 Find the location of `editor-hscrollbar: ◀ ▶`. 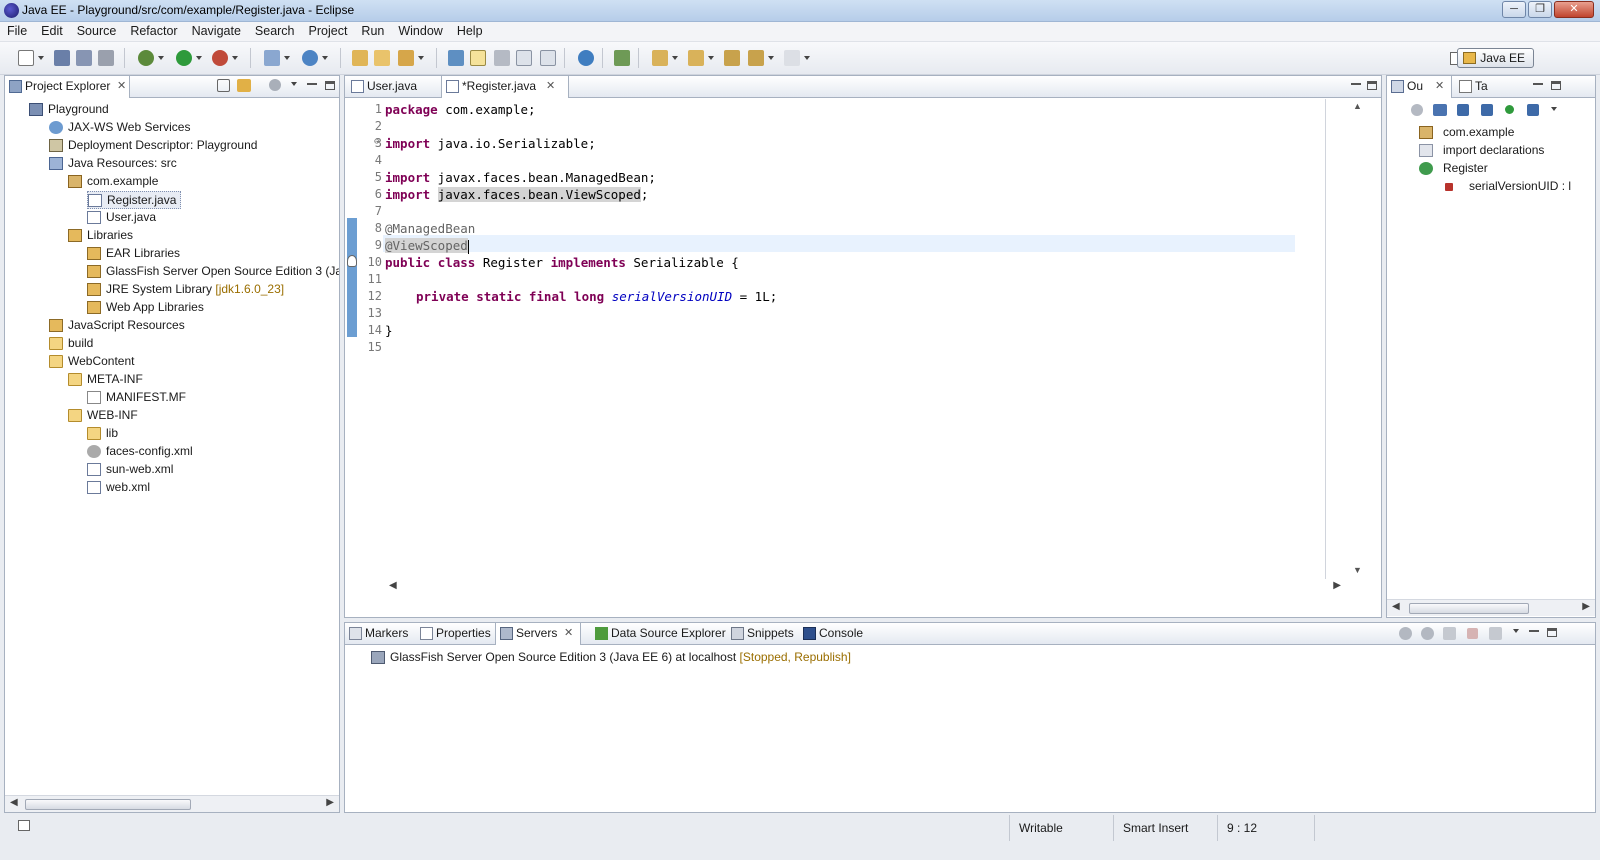

editor-hscrollbar: ◀ ▶ is located at coordinates (865, 587).